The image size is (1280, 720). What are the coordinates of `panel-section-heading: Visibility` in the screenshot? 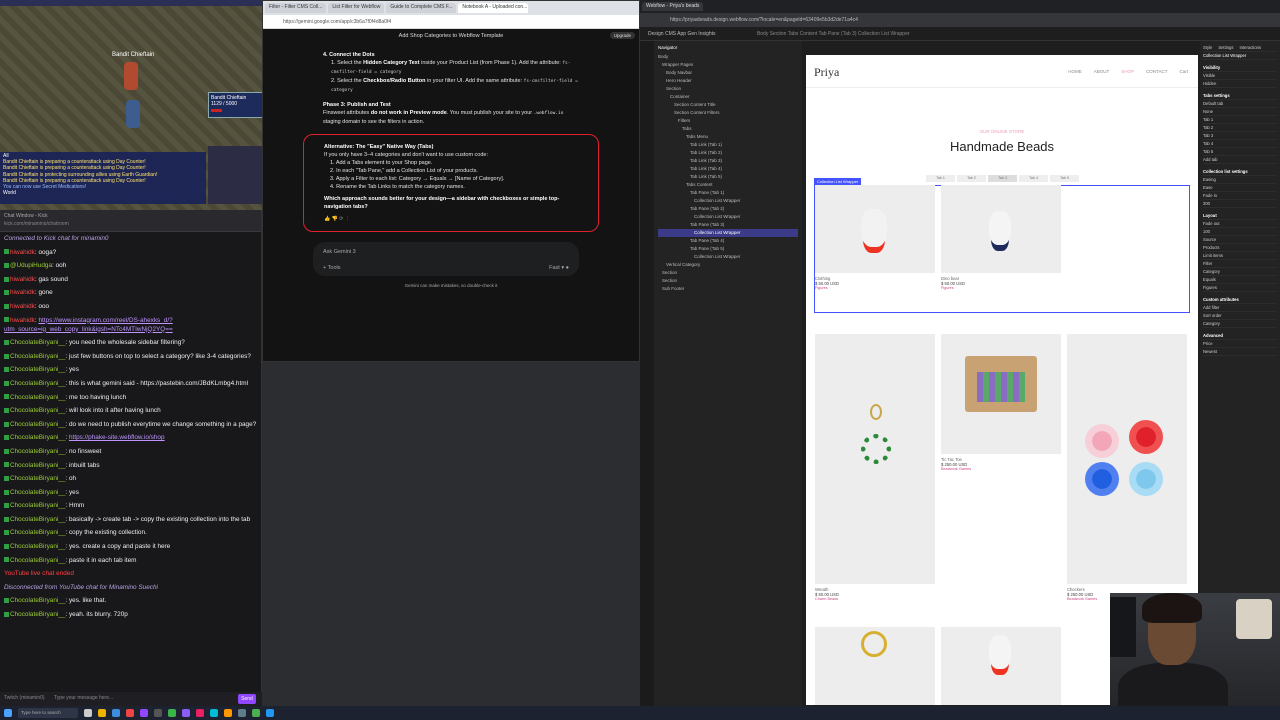 It's located at (1240, 68).